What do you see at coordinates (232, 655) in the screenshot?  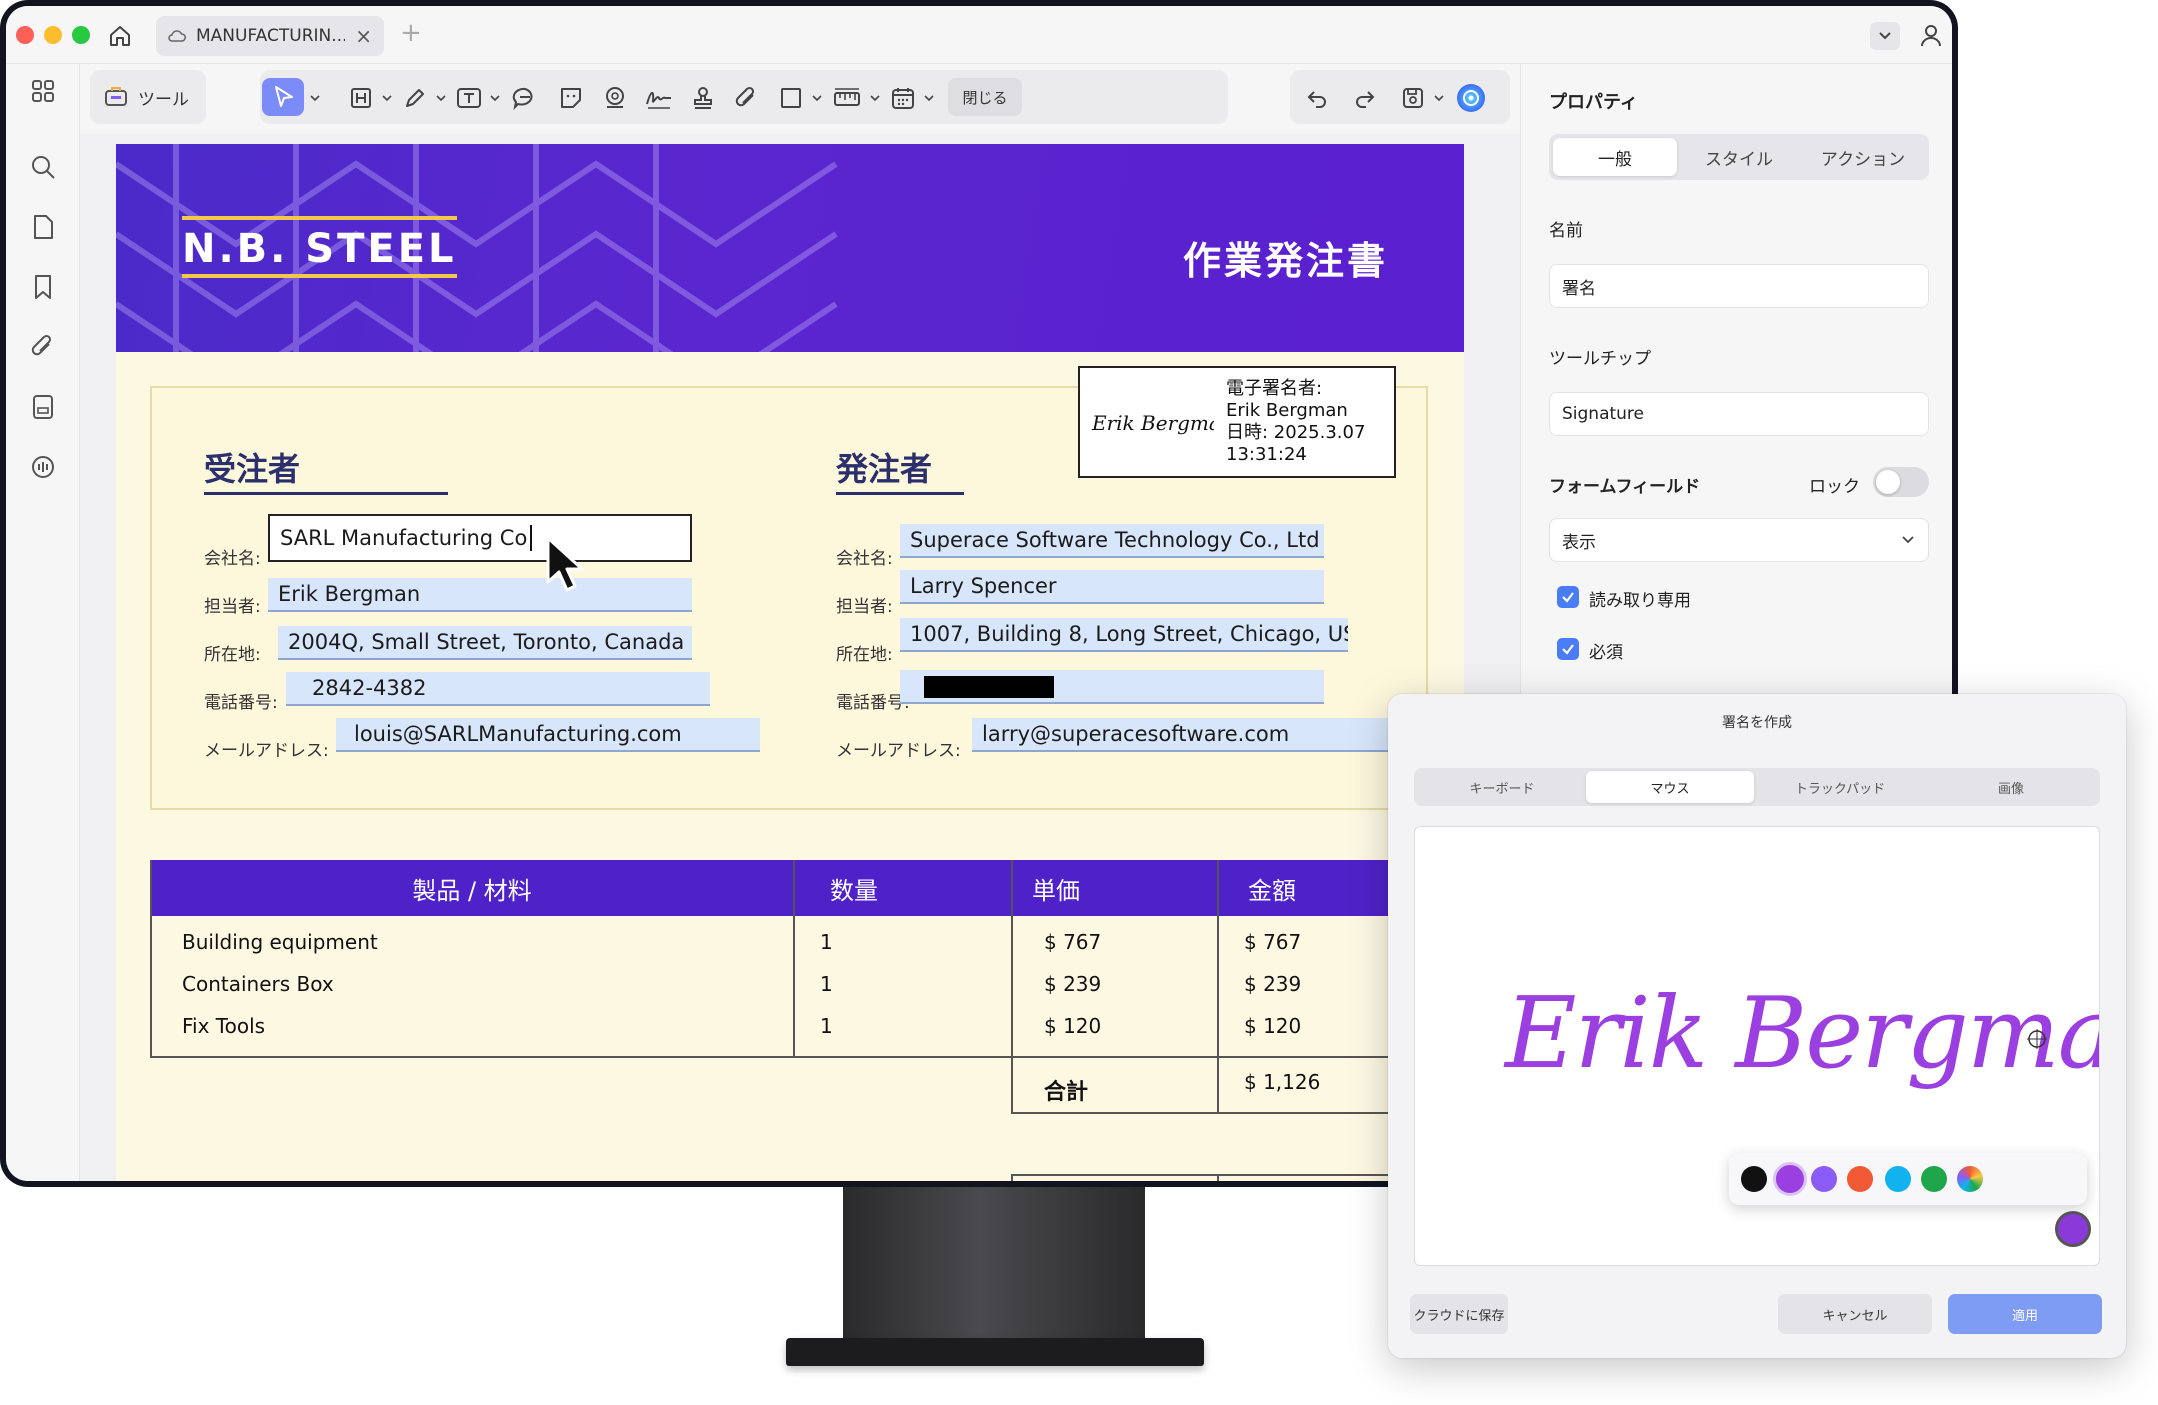 I see `contractor-address-label: 所在地:` at bounding box center [232, 655].